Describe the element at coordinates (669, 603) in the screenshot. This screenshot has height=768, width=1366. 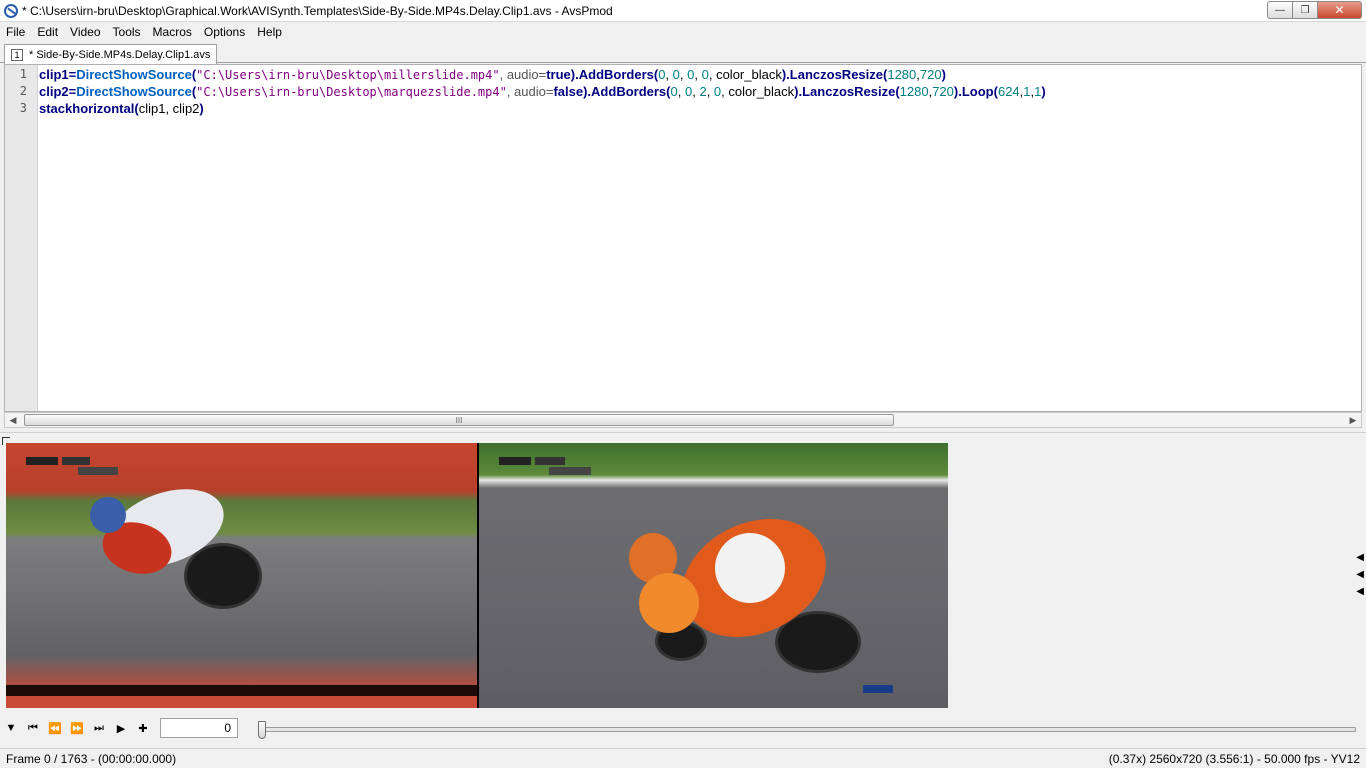
I see `rider-body` at that location.